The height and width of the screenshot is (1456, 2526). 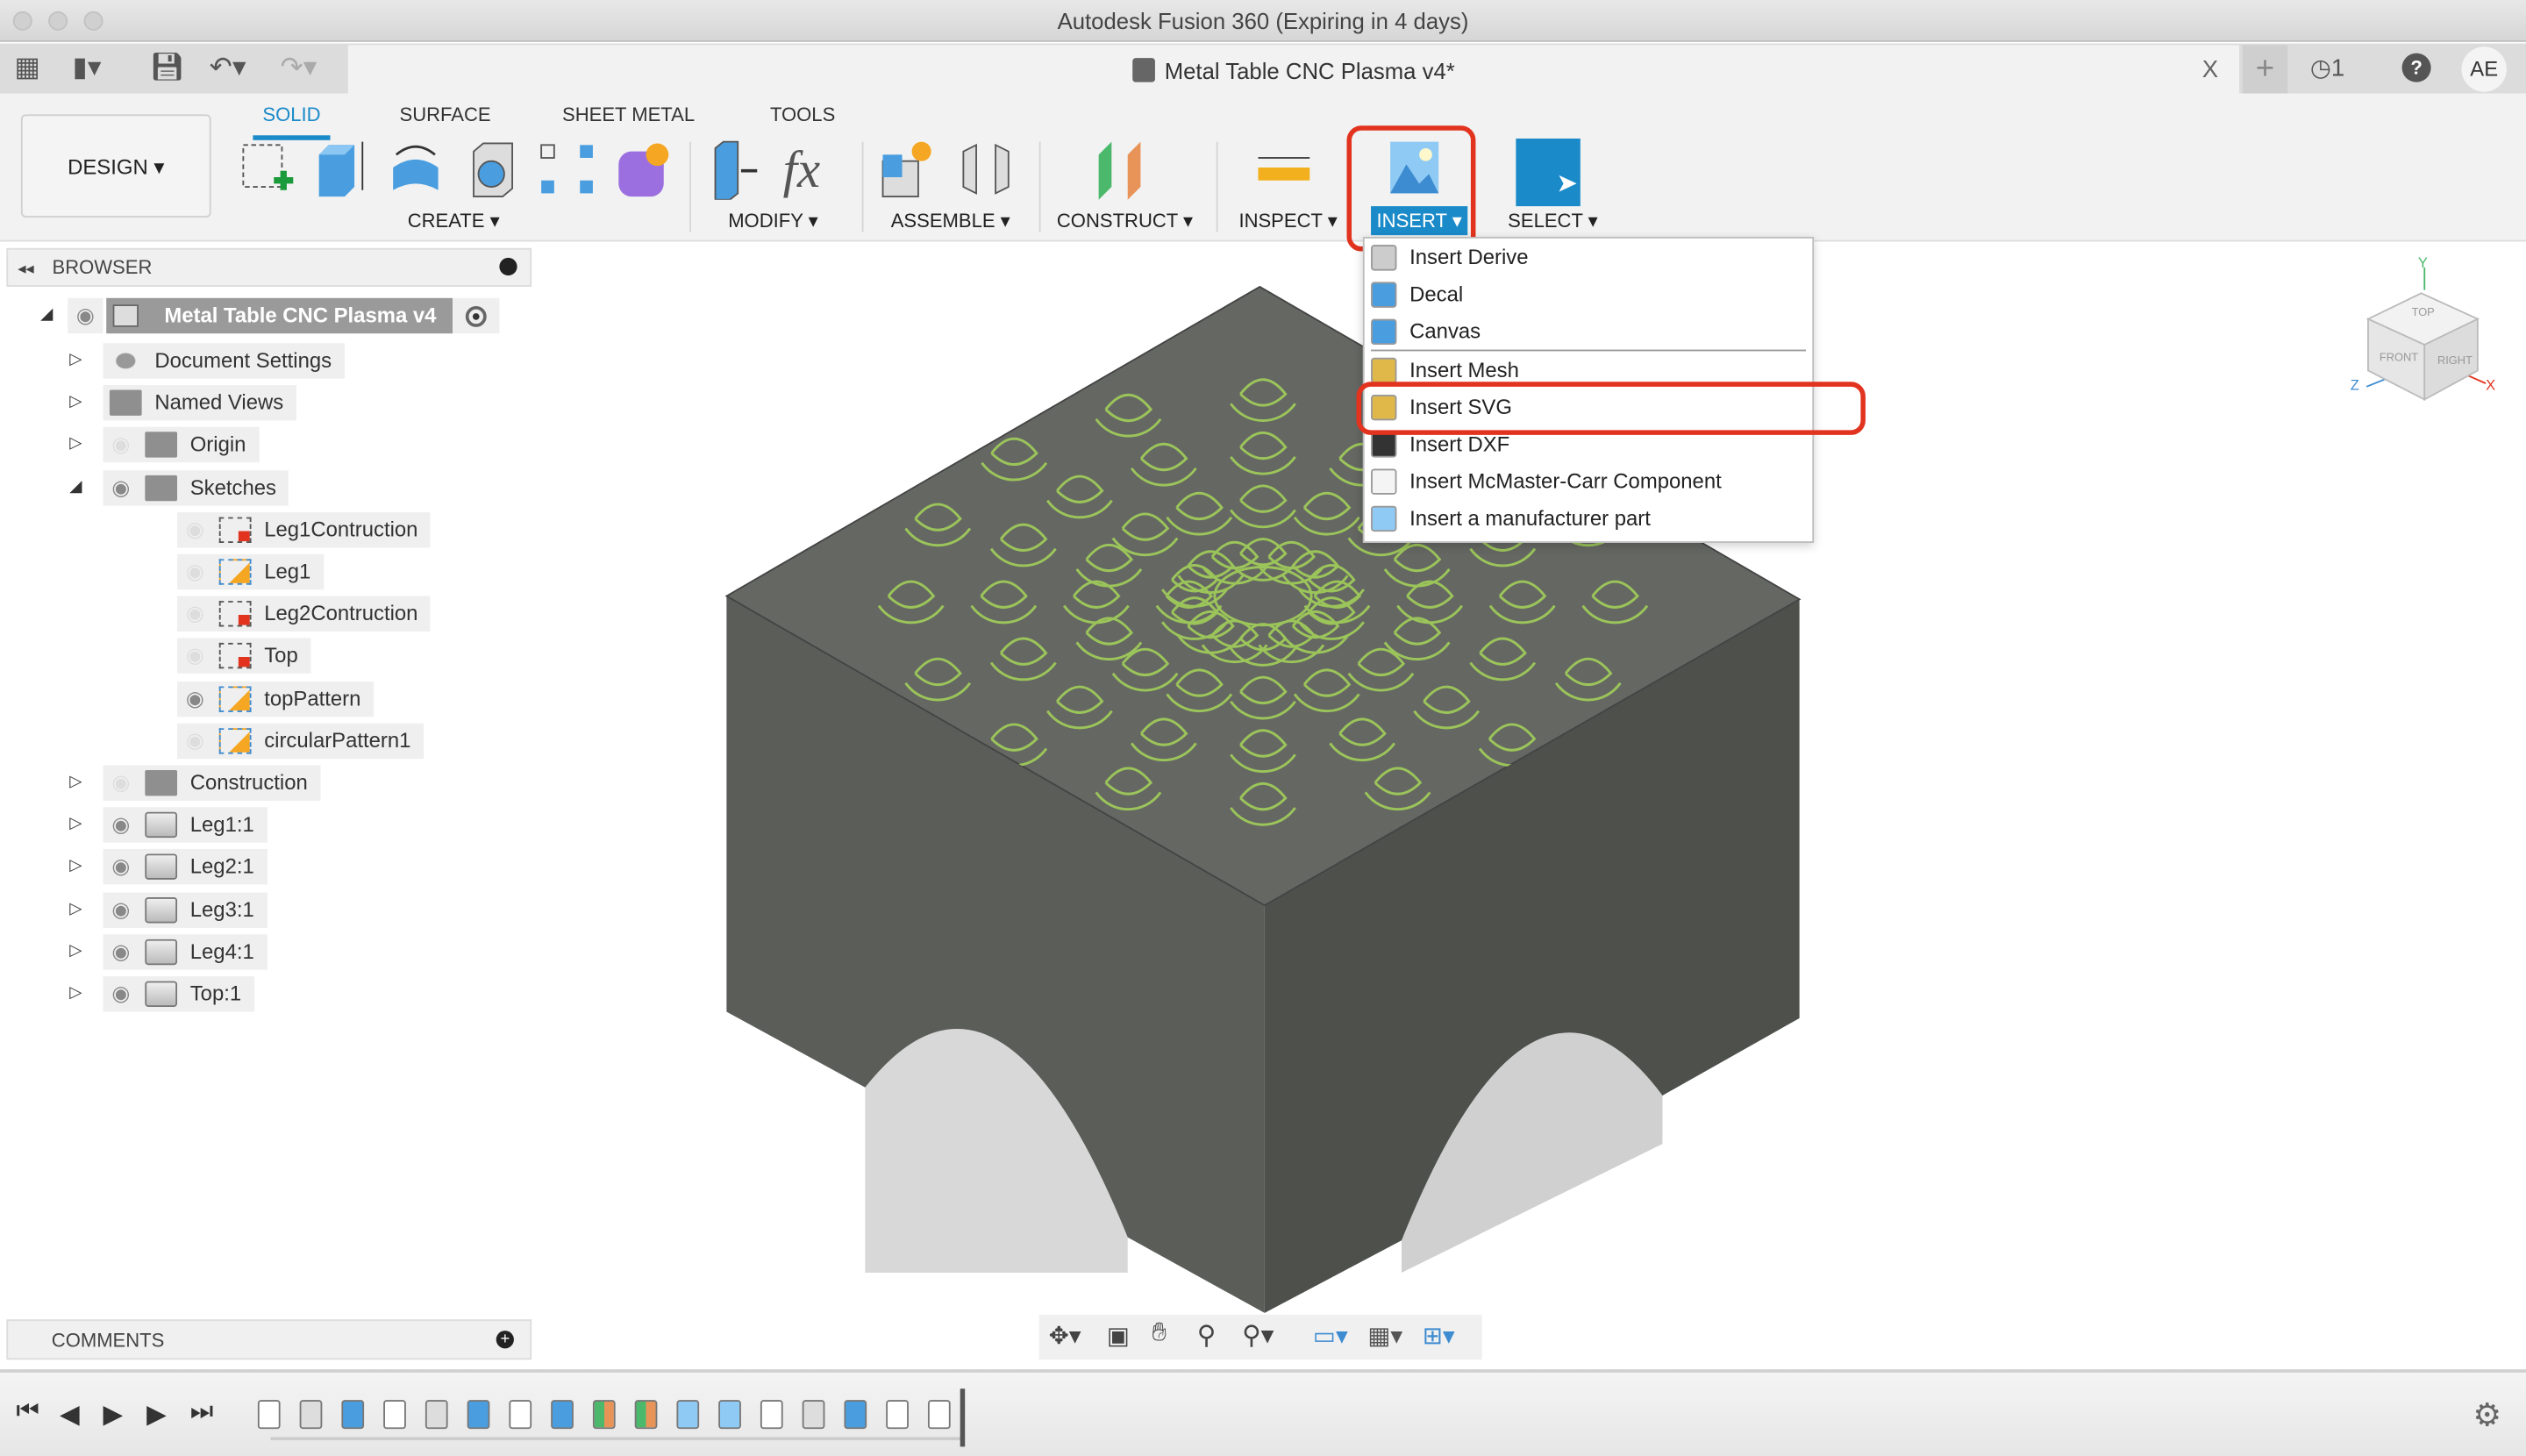 I want to click on browser-item: ▷ Named Views, so click(x=248, y=403).